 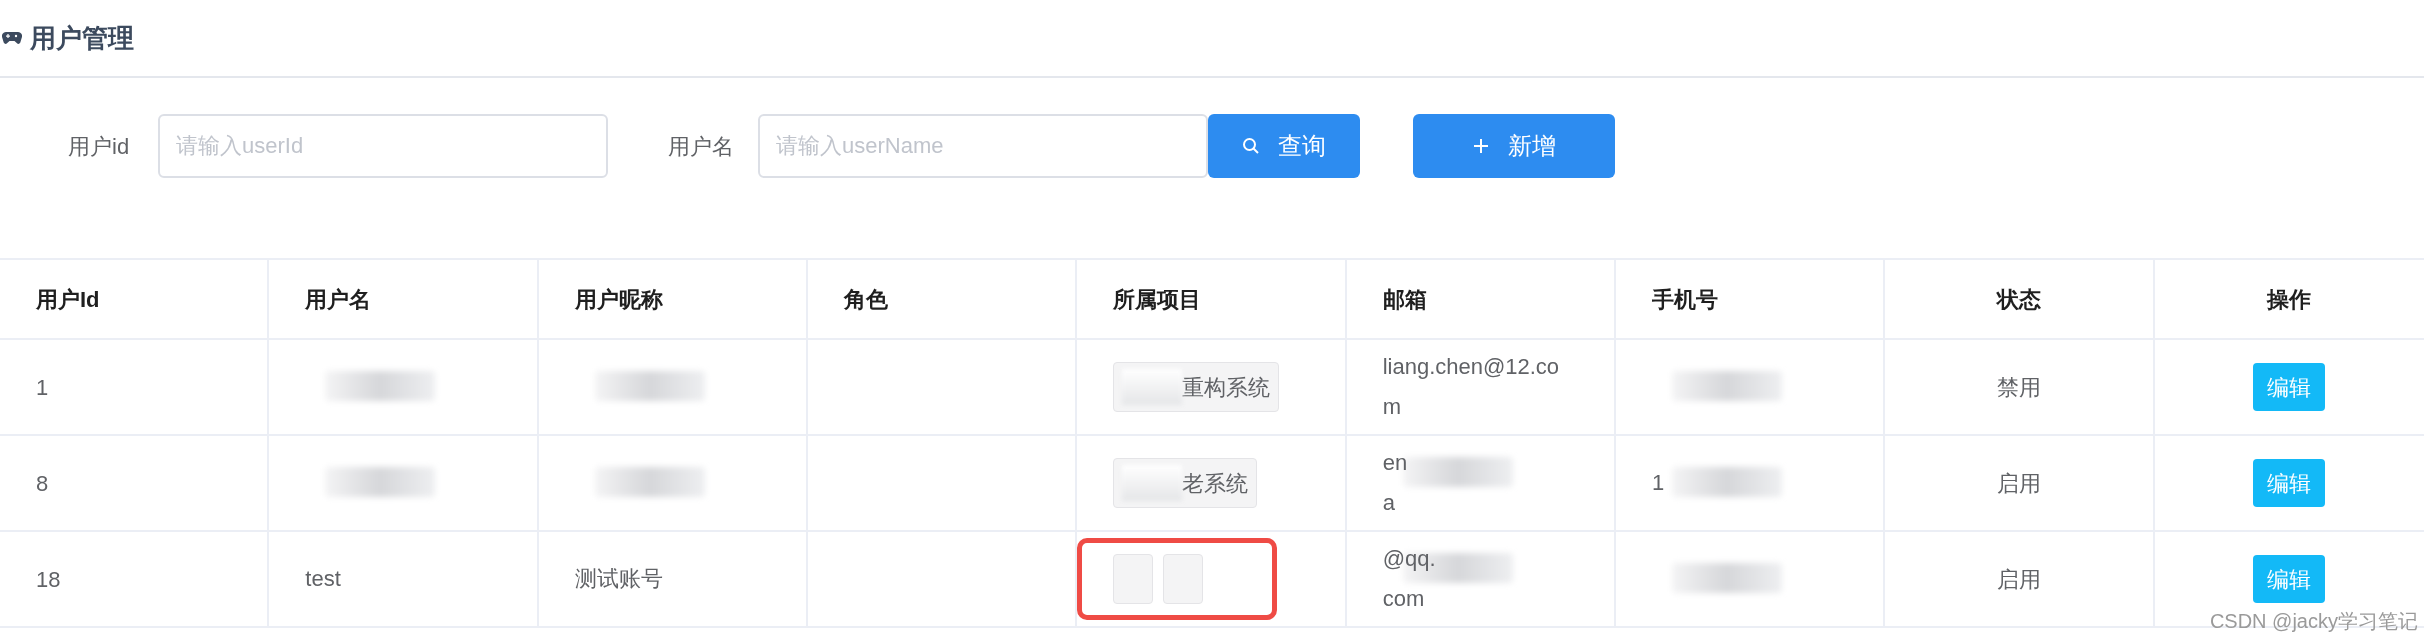 What do you see at coordinates (1185, 483) in the screenshot?
I see `project-tag: 老系统` at bounding box center [1185, 483].